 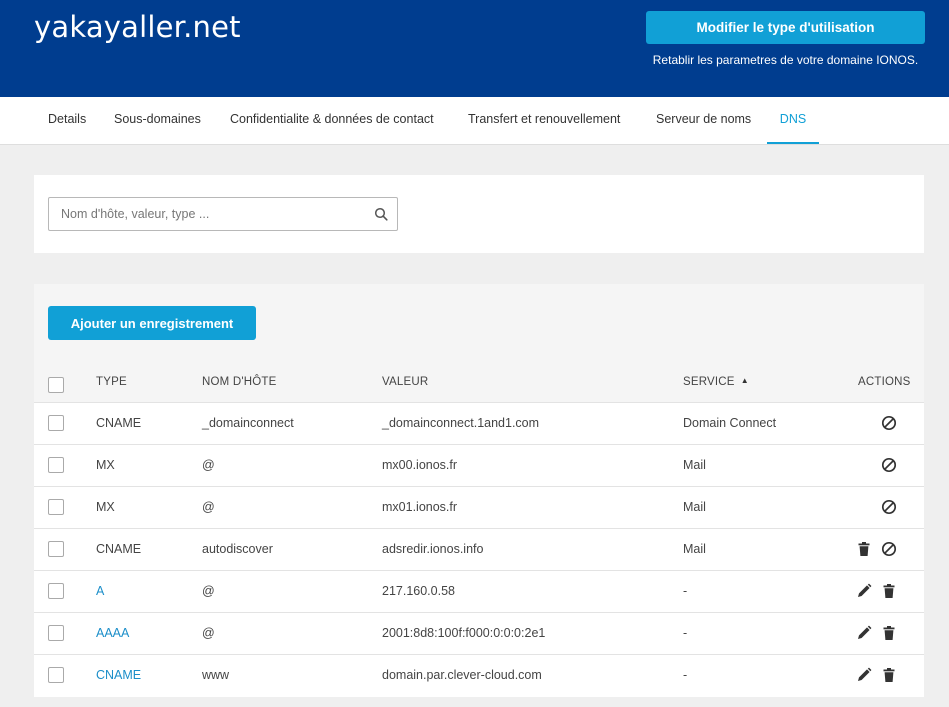 I want to click on domain-title: yakayaller.net, so click(x=137, y=27).